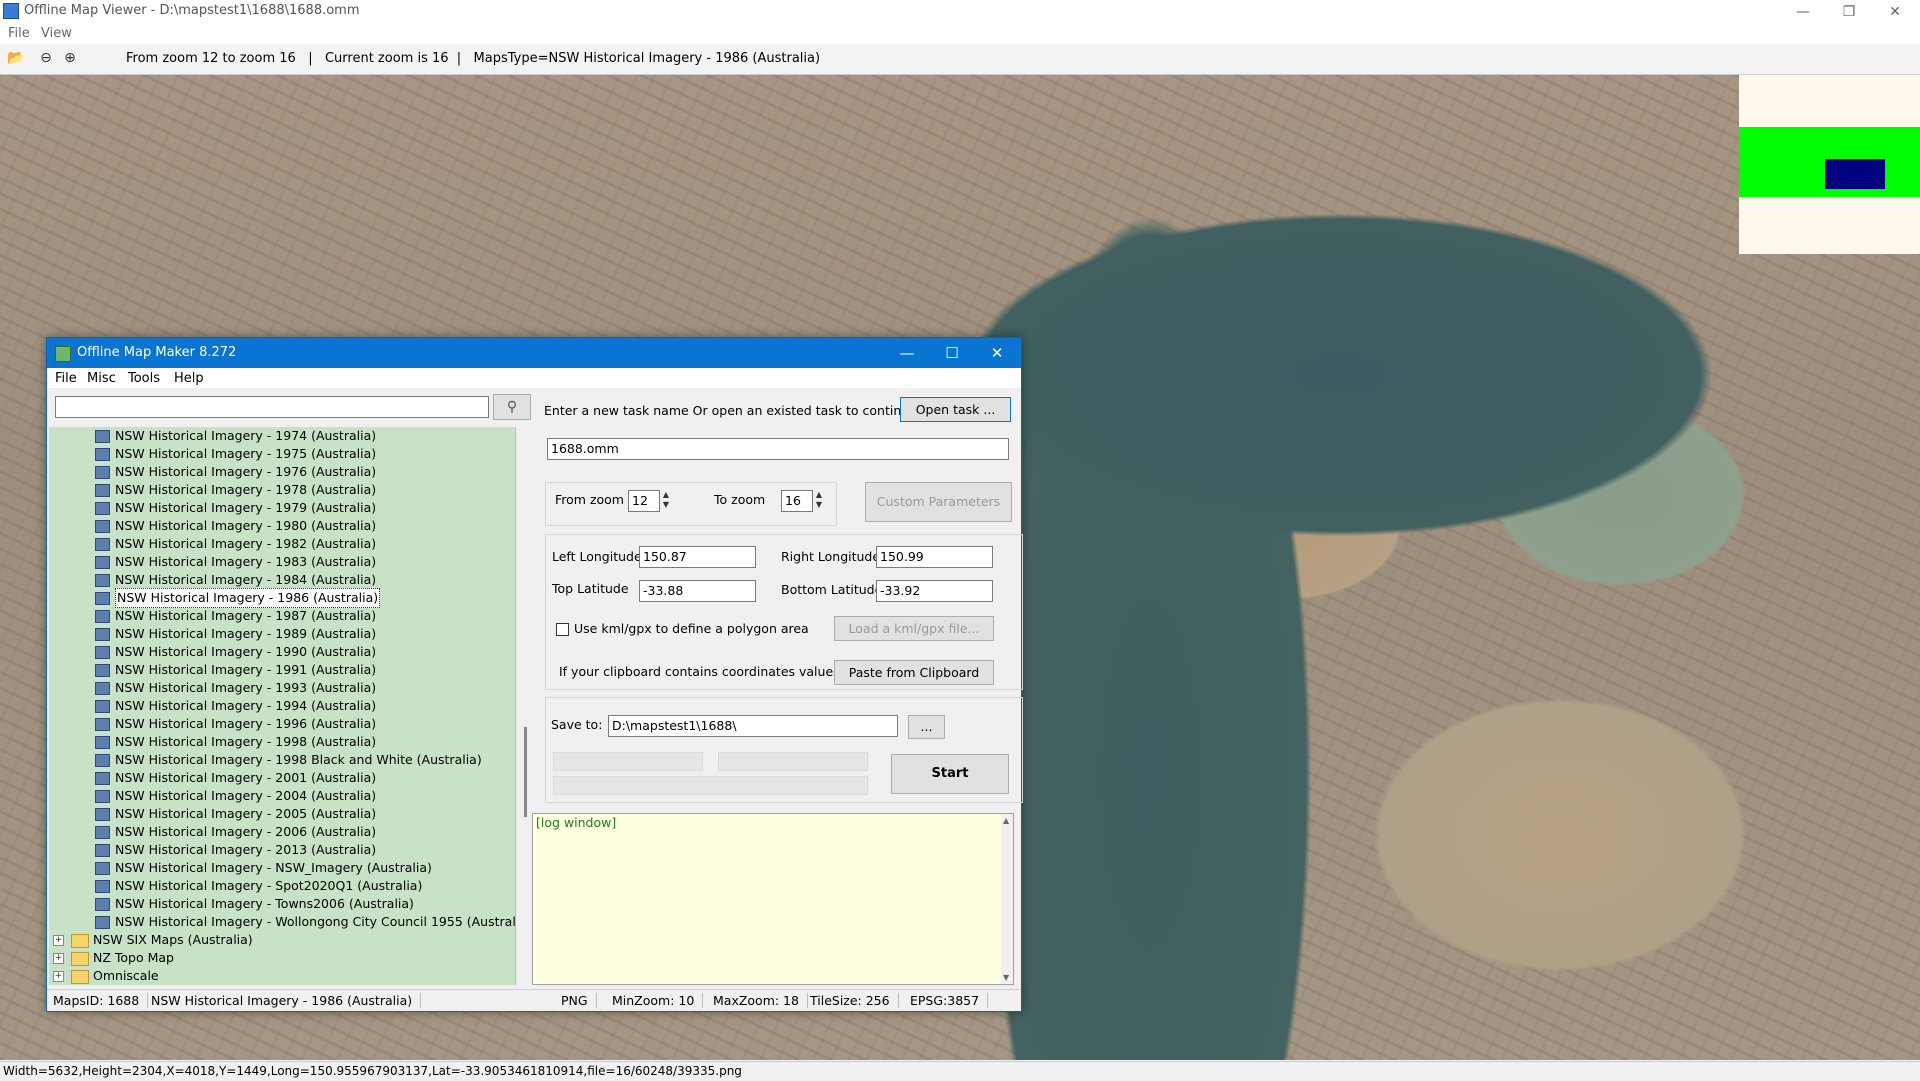  Describe the element at coordinates (740, 499) in the screenshot. I see `to-zoom-label: To zoom` at that location.